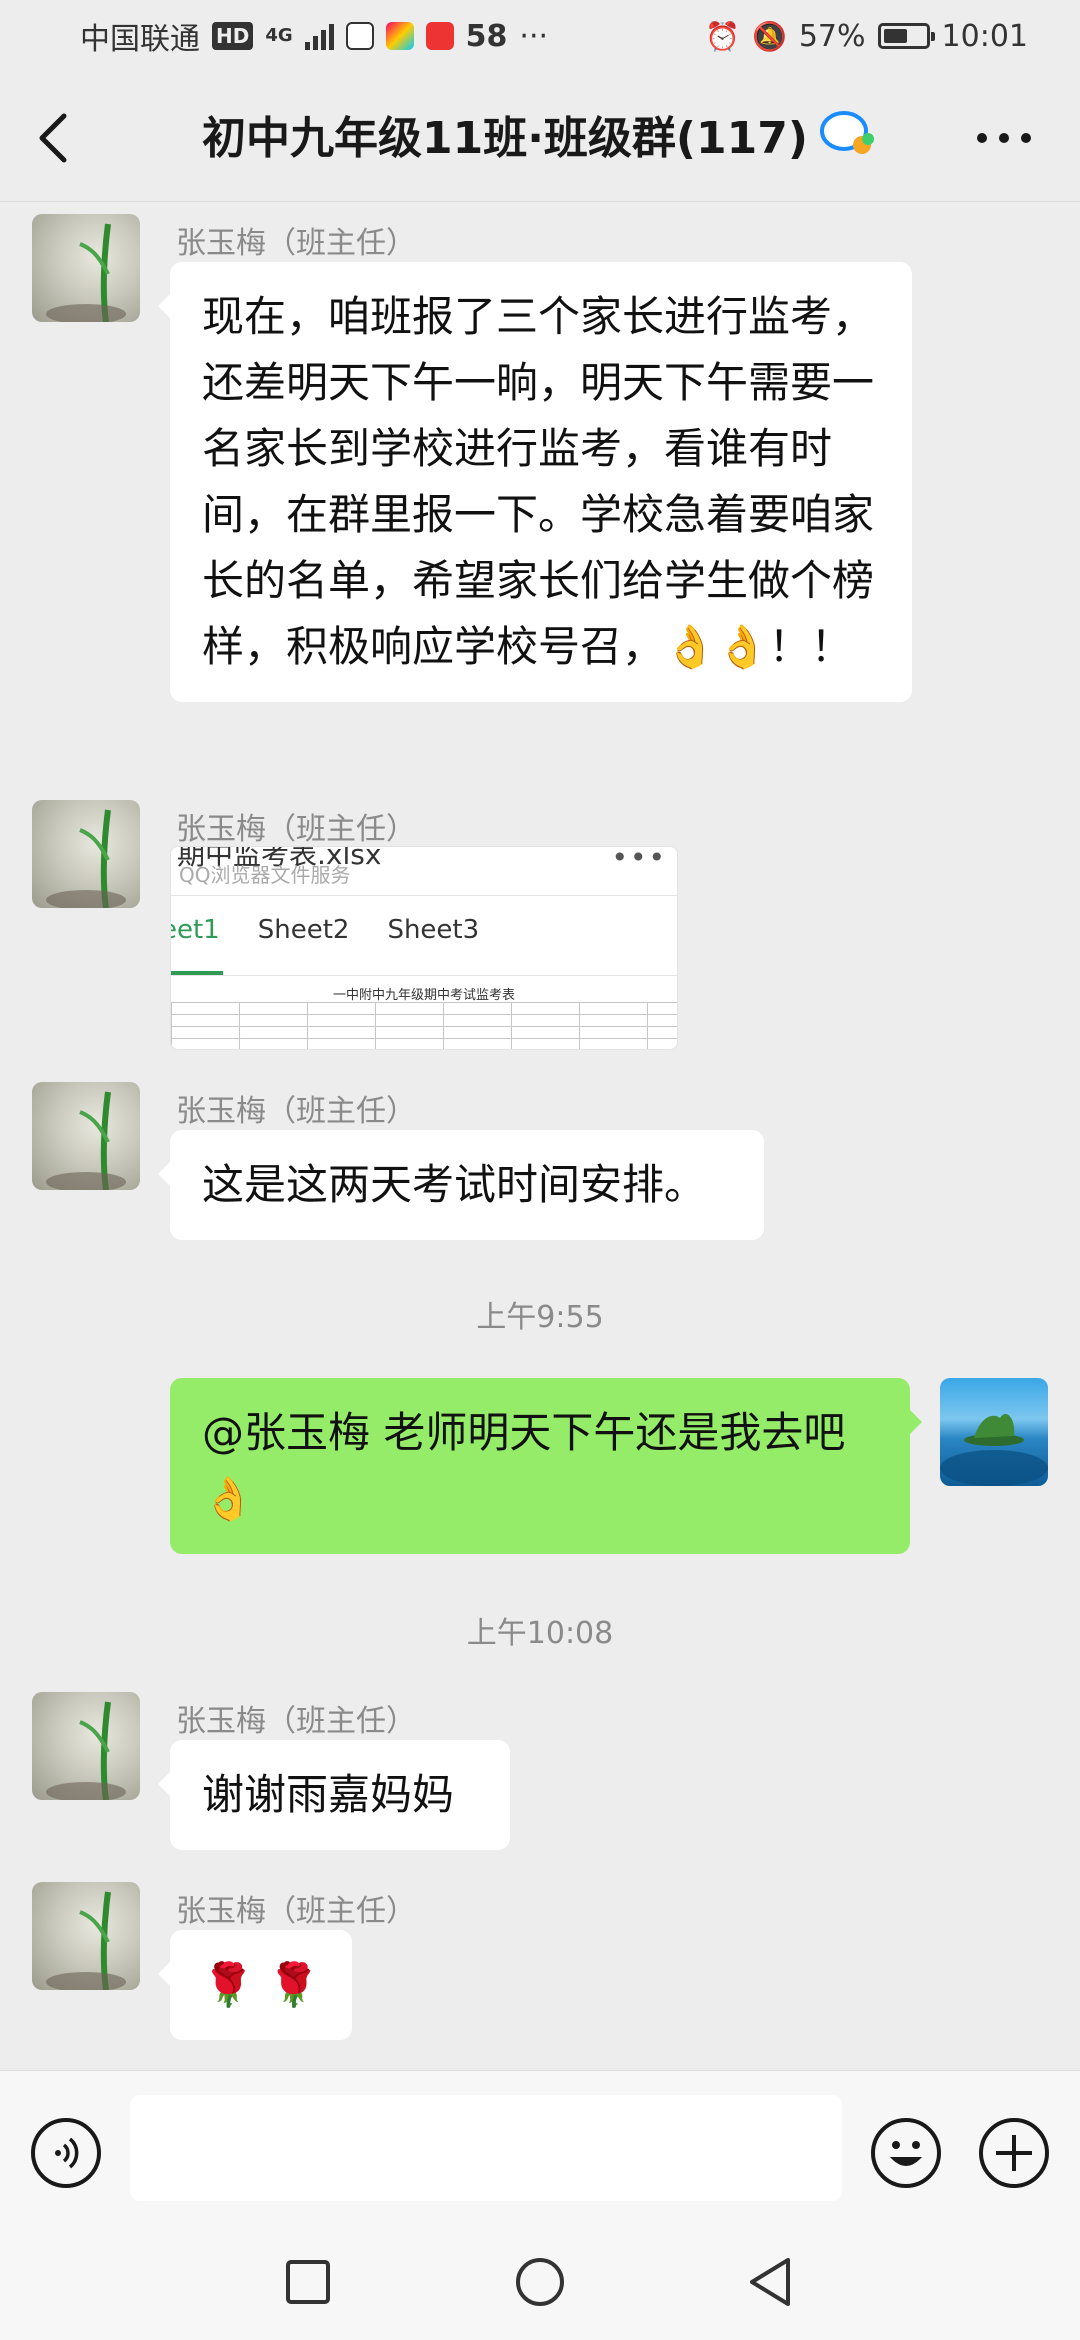  Describe the element at coordinates (984, 36) in the screenshot. I see `clock: 10:01` at that location.